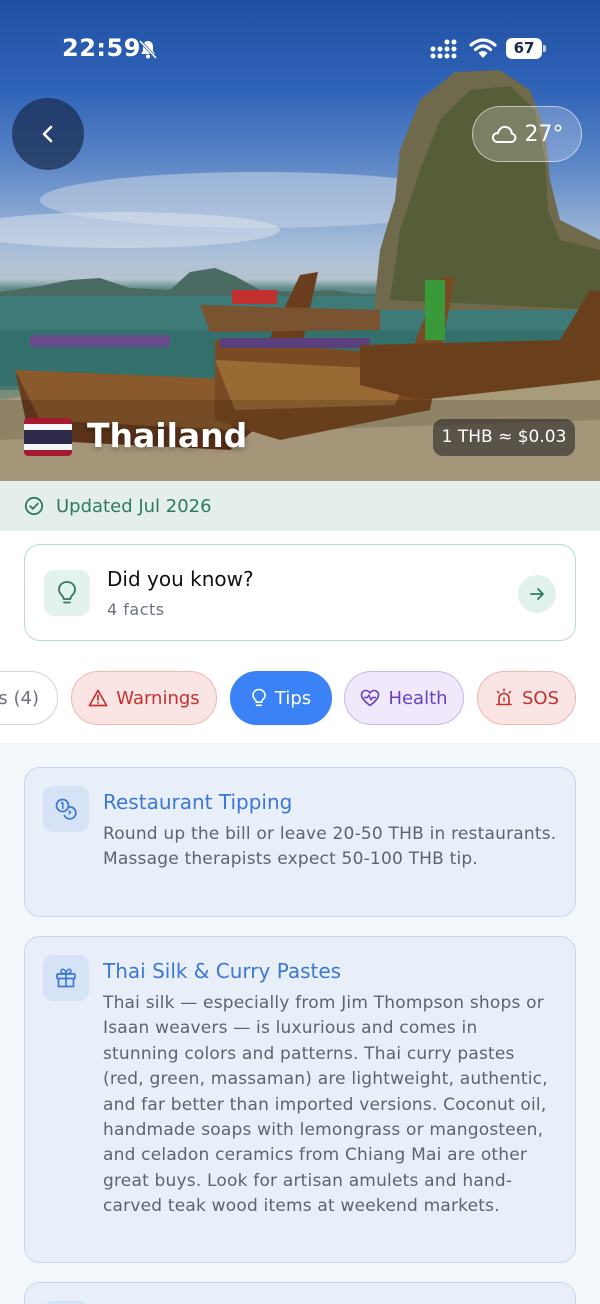 This screenshot has height=1304, width=600. What do you see at coordinates (503, 134) in the screenshot?
I see `cloud-icon` at bounding box center [503, 134].